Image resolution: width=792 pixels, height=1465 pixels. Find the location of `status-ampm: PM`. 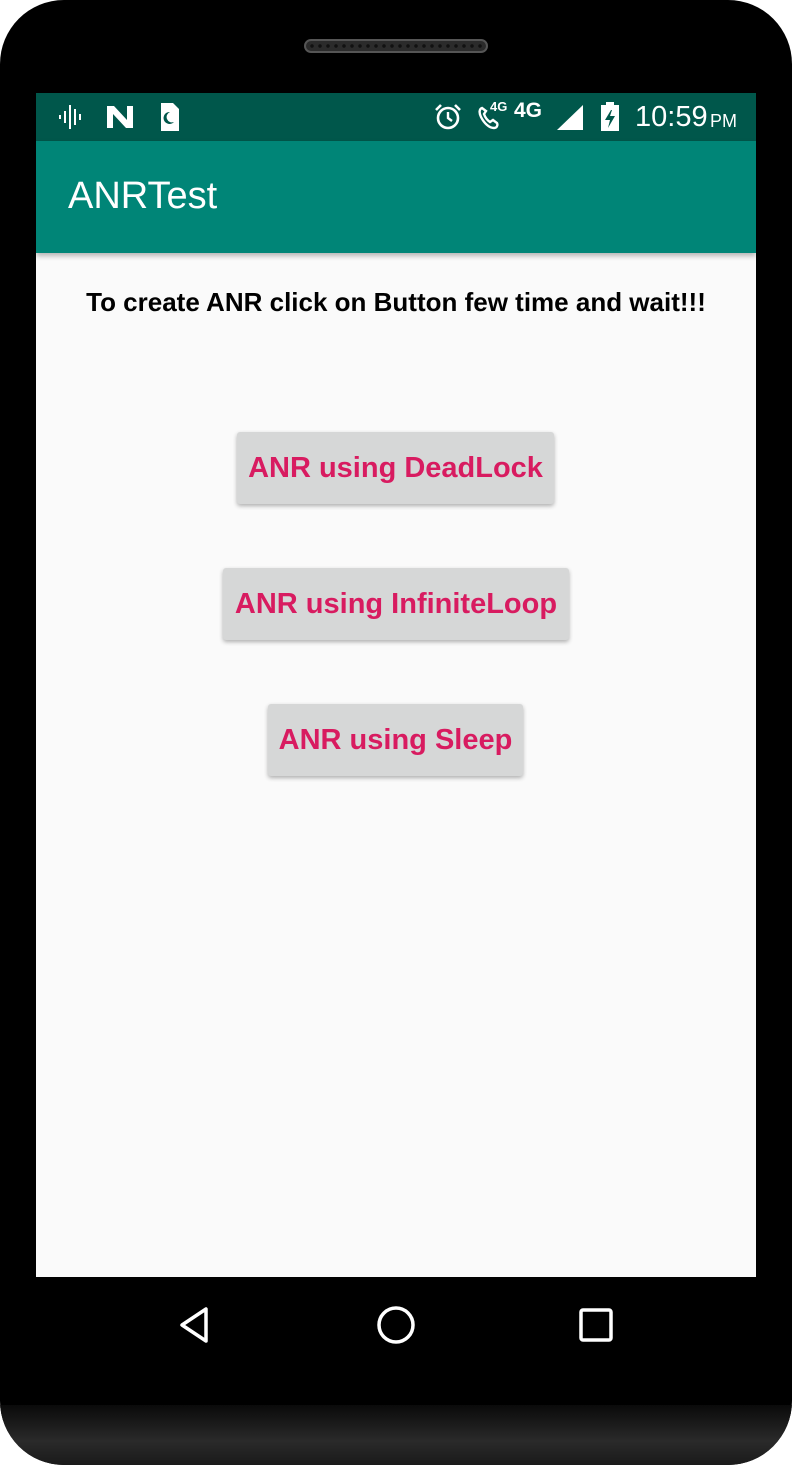

status-ampm: PM is located at coordinates (723, 121).